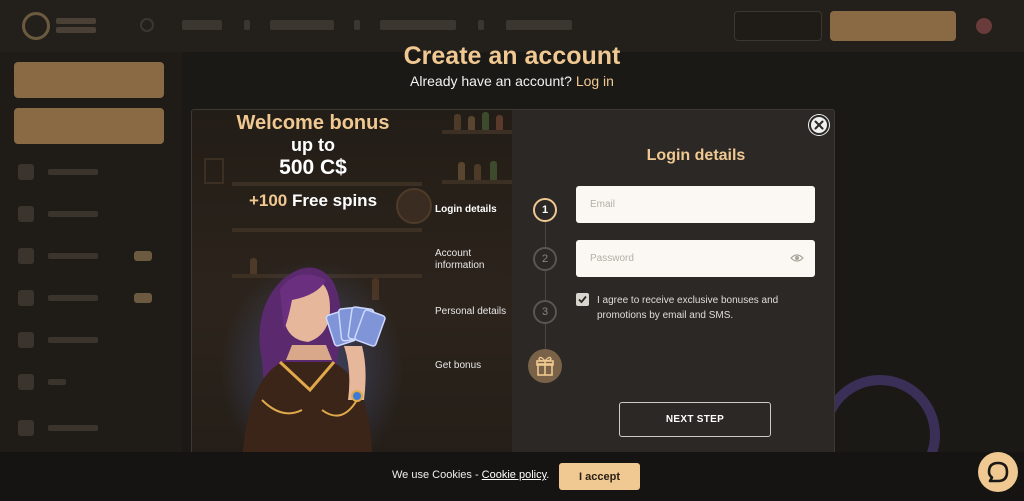  I want to click on wheel-icon, so click(26, 340).